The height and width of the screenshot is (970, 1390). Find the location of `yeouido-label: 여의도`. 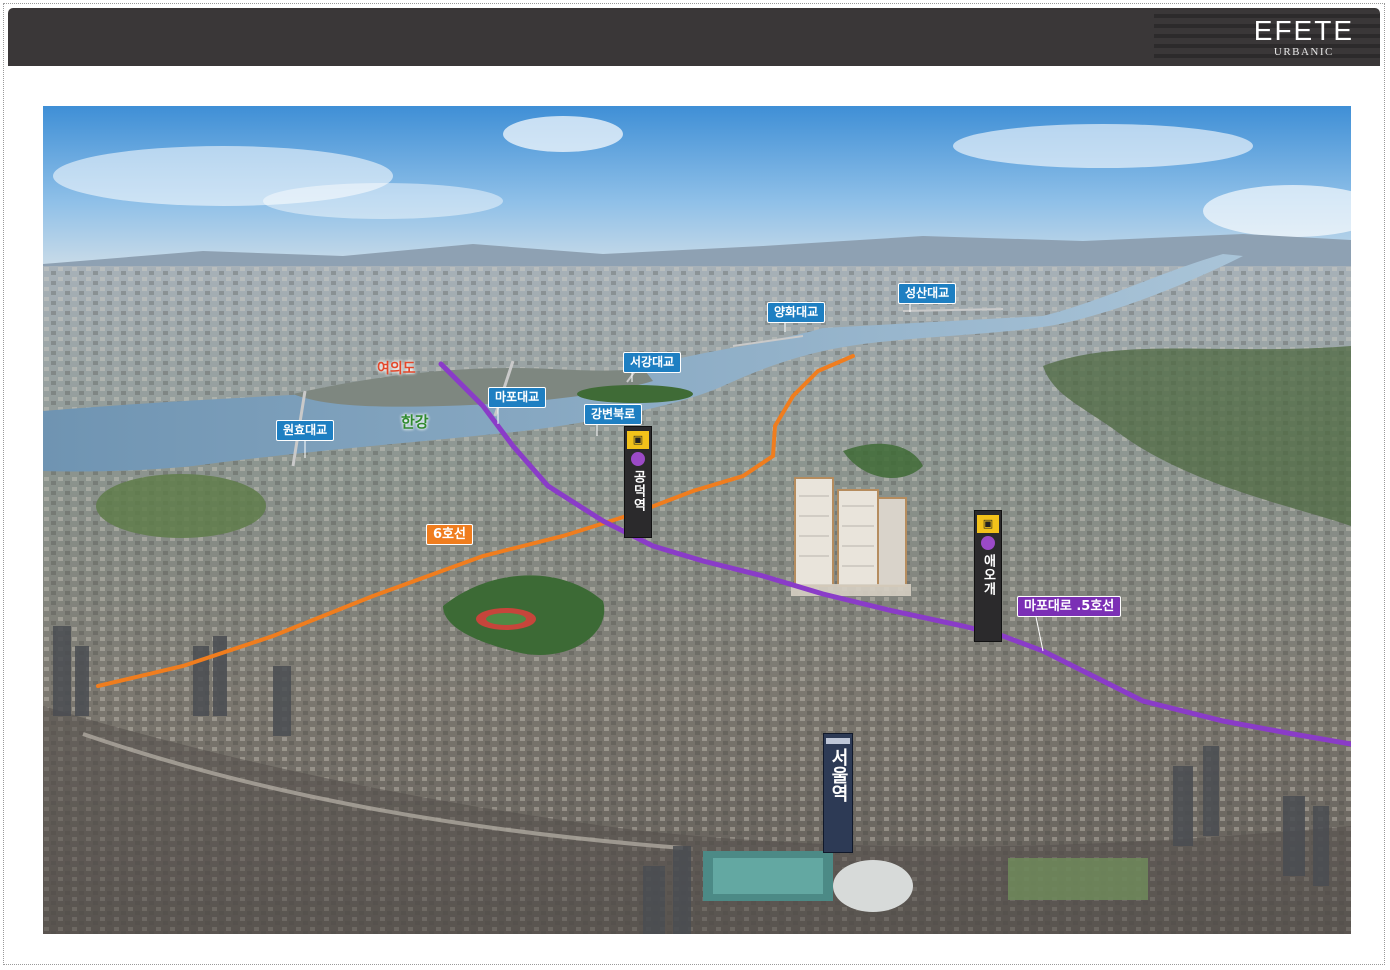

yeouido-label: 여의도 is located at coordinates (396, 369).